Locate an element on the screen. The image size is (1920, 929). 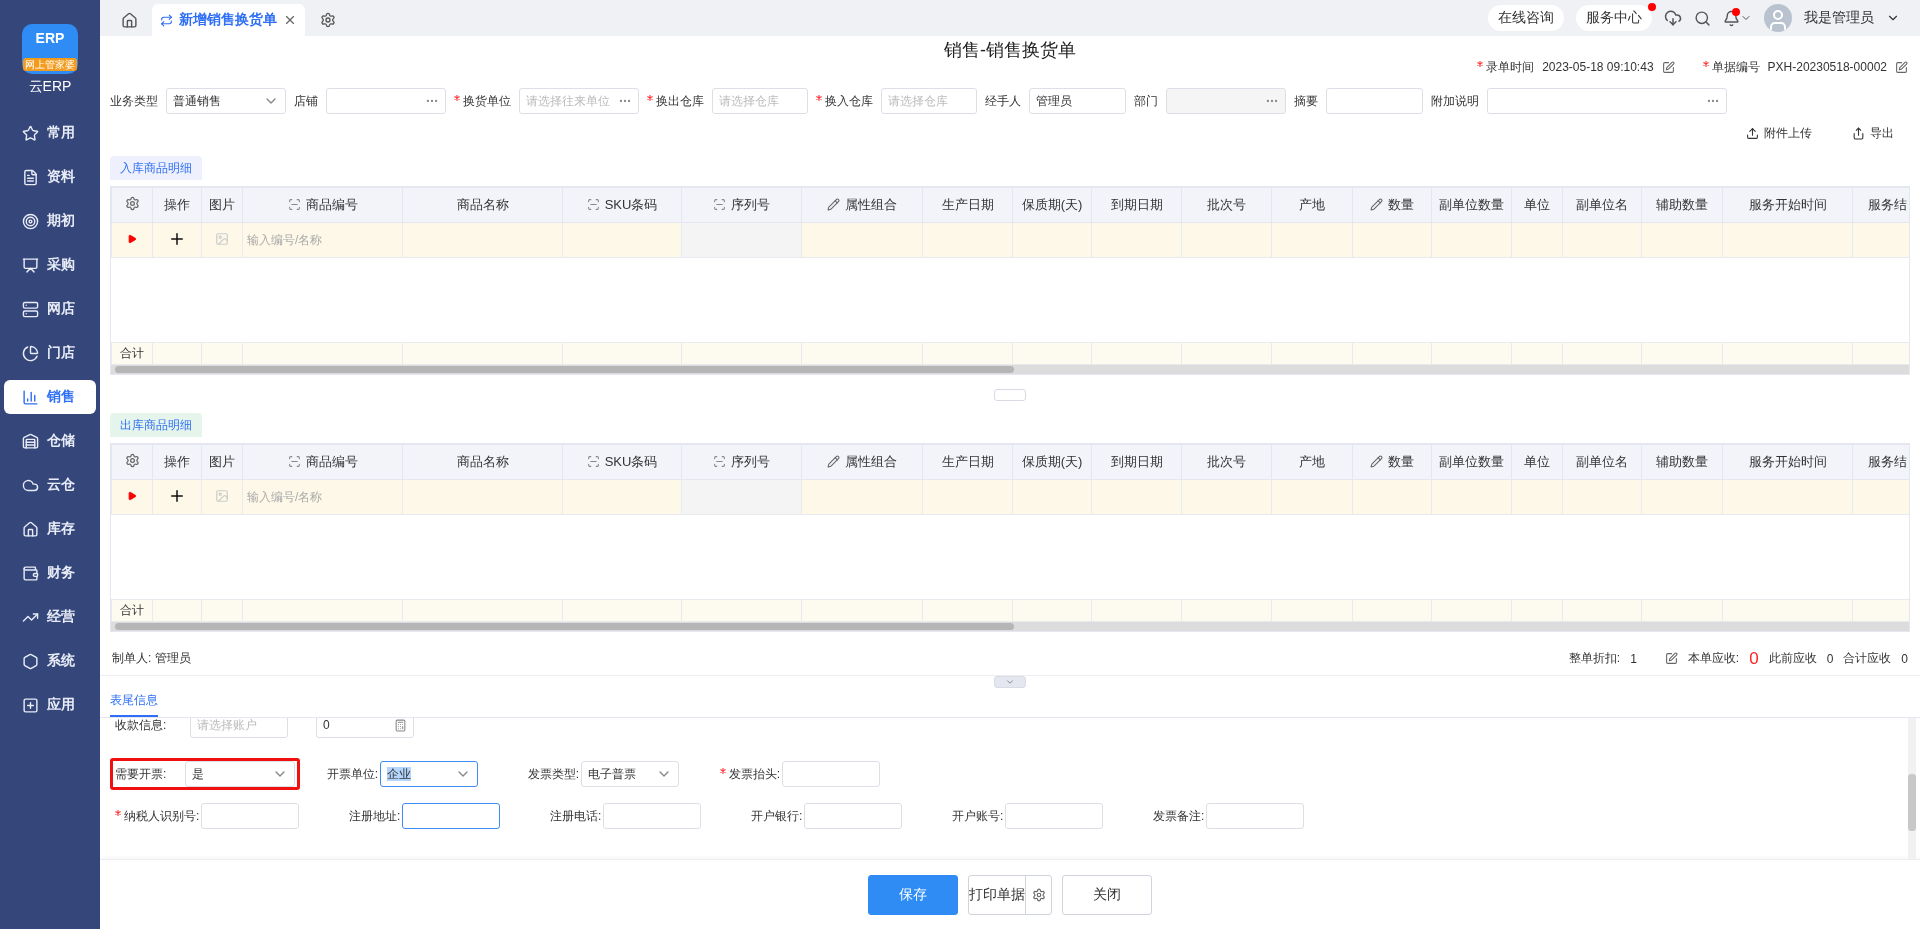
column-header: 商品名称 is located at coordinates (482, 462).